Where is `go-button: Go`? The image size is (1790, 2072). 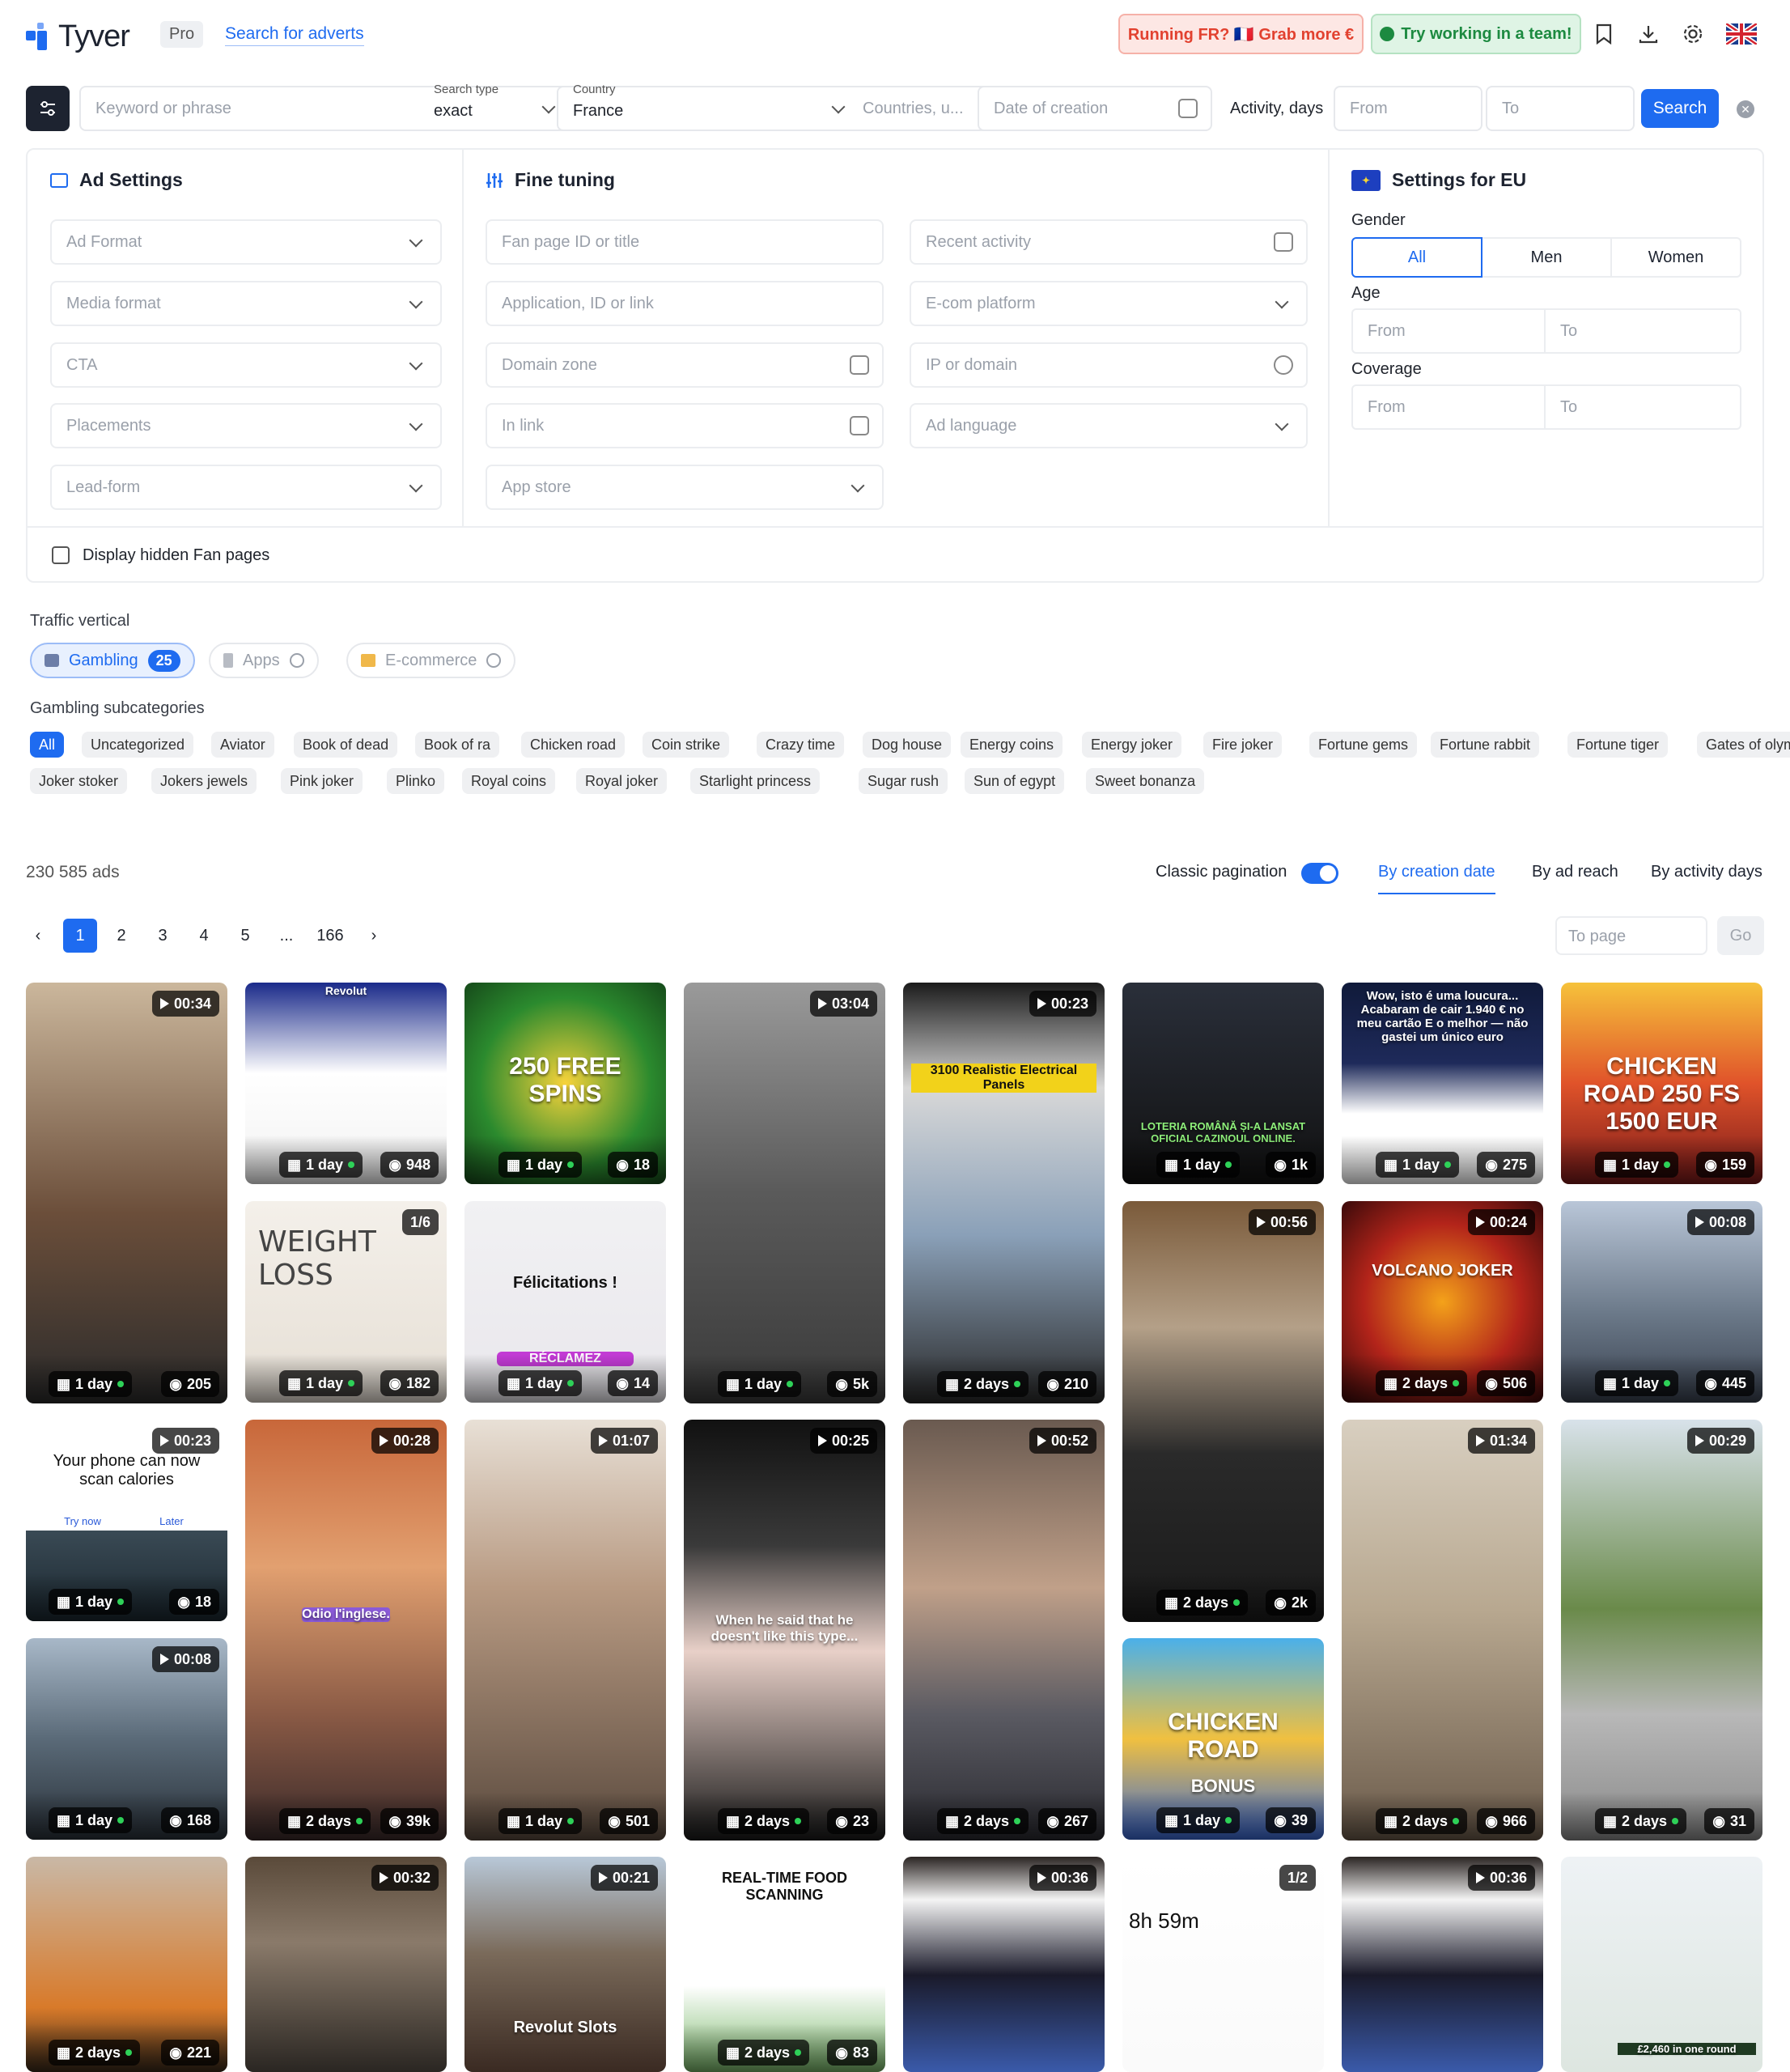
go-button: Go is located at coordinates (1740, 935).